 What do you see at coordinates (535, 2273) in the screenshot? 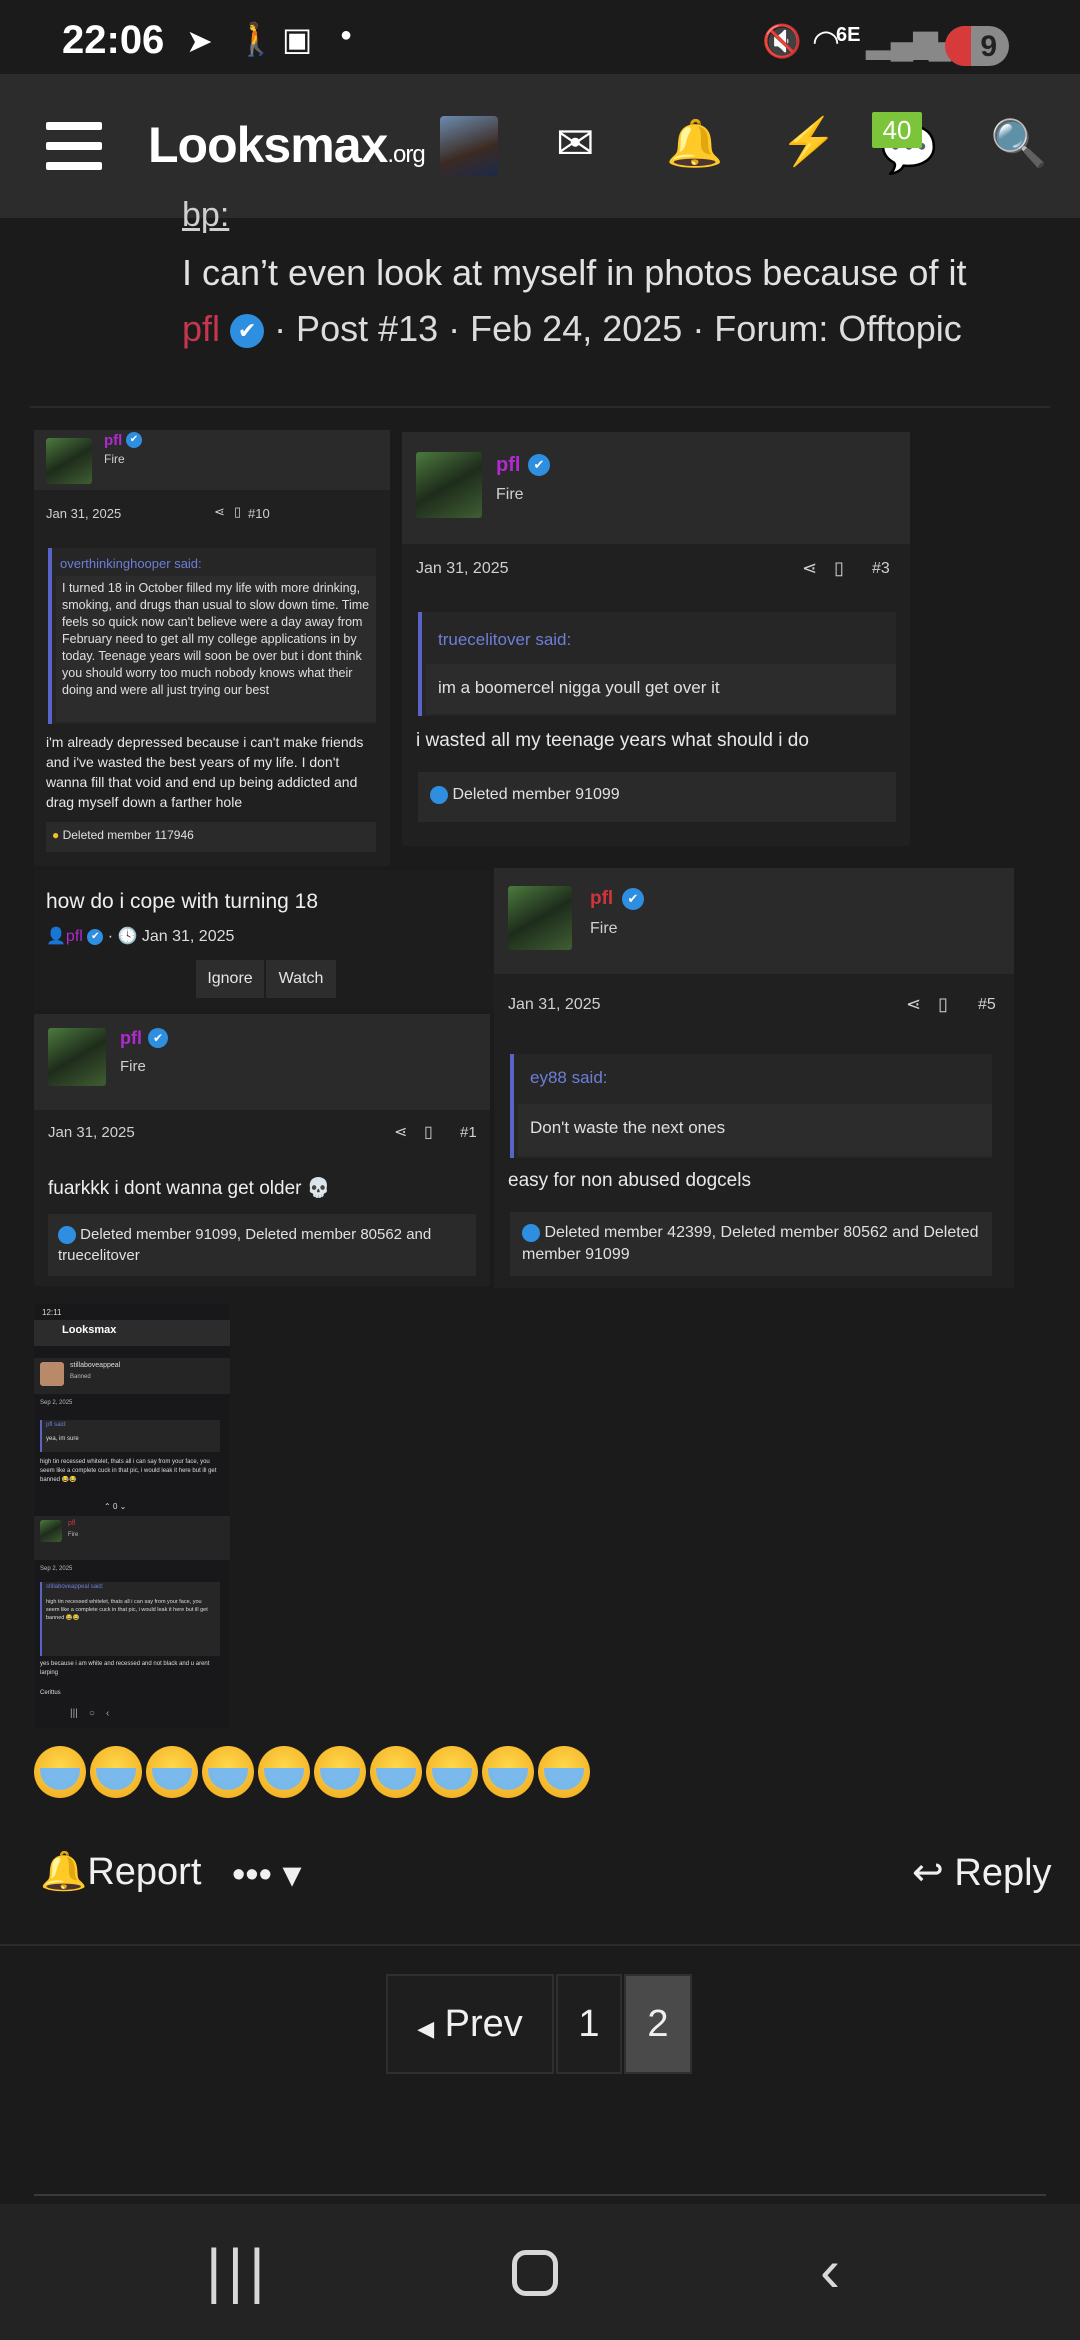
I see `home-button` at bounding box center [535, 2273].